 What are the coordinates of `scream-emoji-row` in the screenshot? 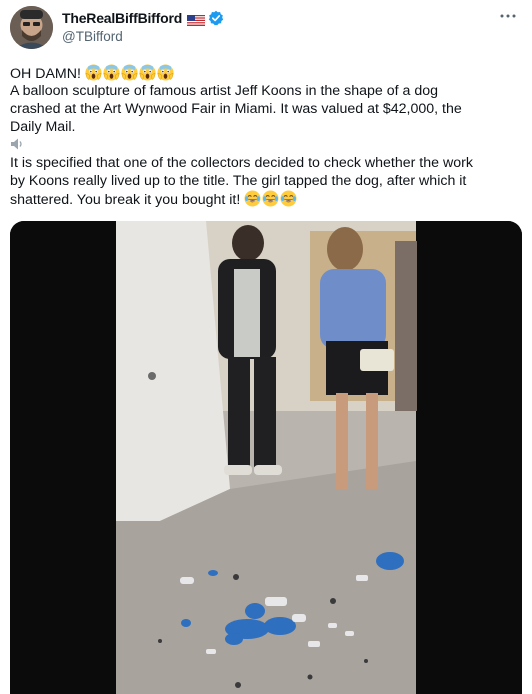 It's located at (130, 72).